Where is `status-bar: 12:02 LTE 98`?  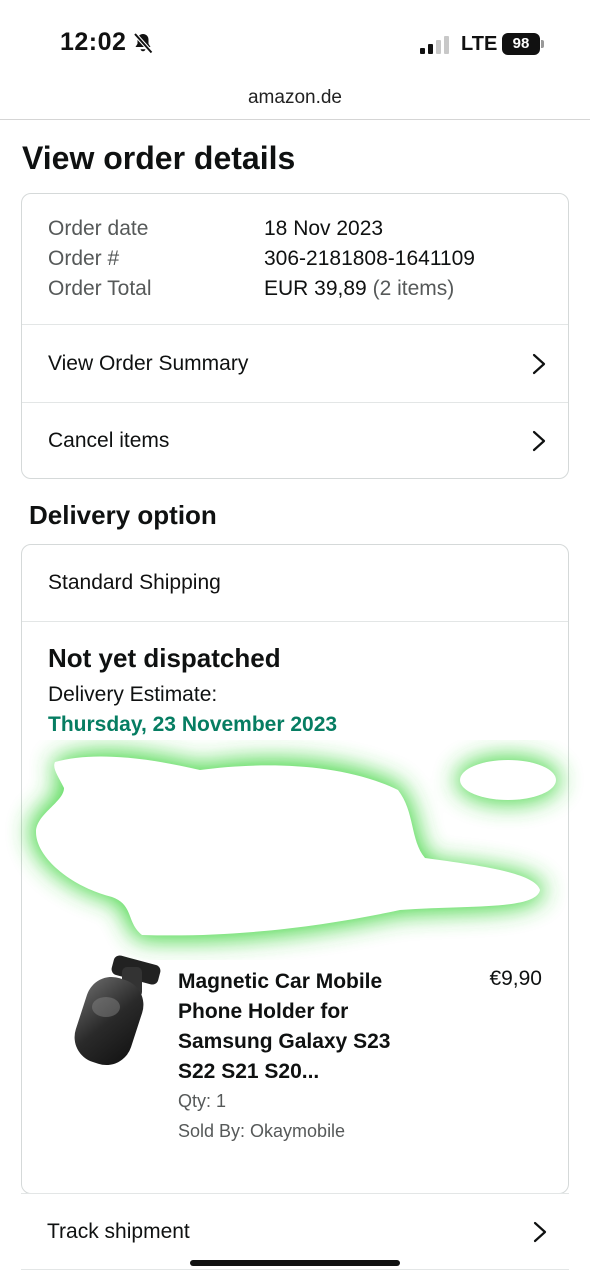 status-bar: 12:02 LTE 98 is located at coordinates (295, 41).